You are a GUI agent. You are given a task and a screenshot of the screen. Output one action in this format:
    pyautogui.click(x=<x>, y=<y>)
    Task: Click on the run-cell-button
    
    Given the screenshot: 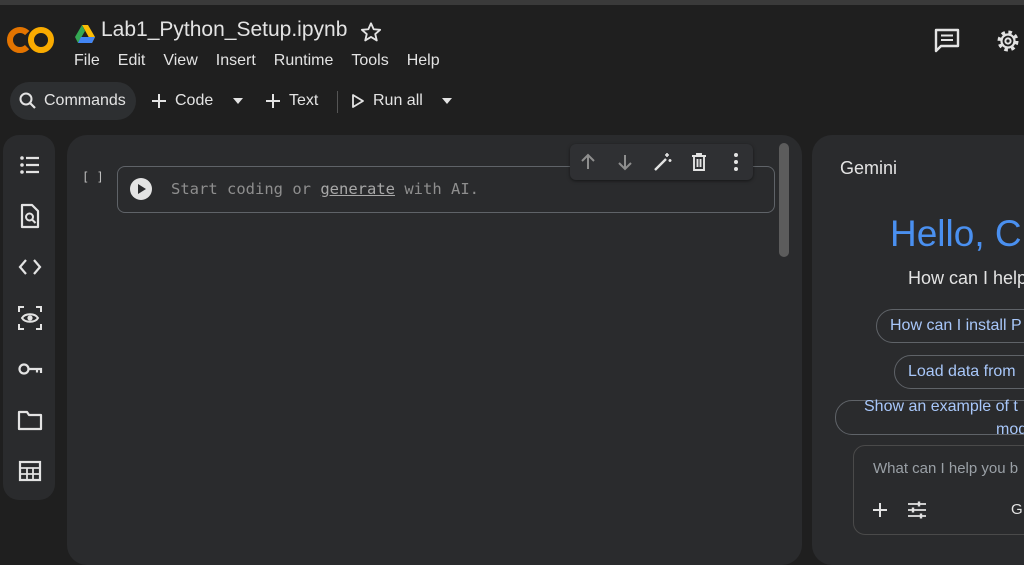 What is the action you would take?
    pyautogui.click(x=141, y=189)
    